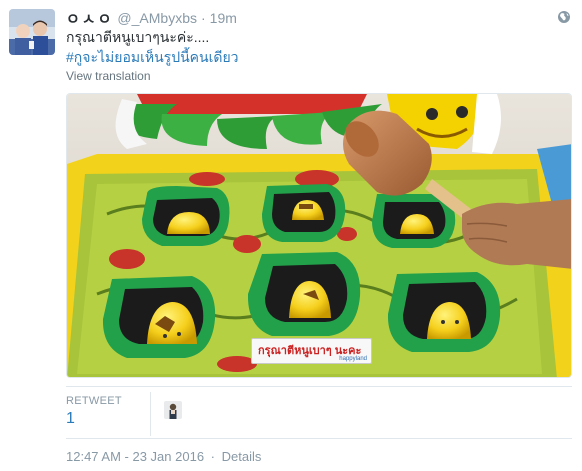  What do you see at coordinates (319, 386) in the screenshot?
I see `divider-top` at bounding box center [319, 386].